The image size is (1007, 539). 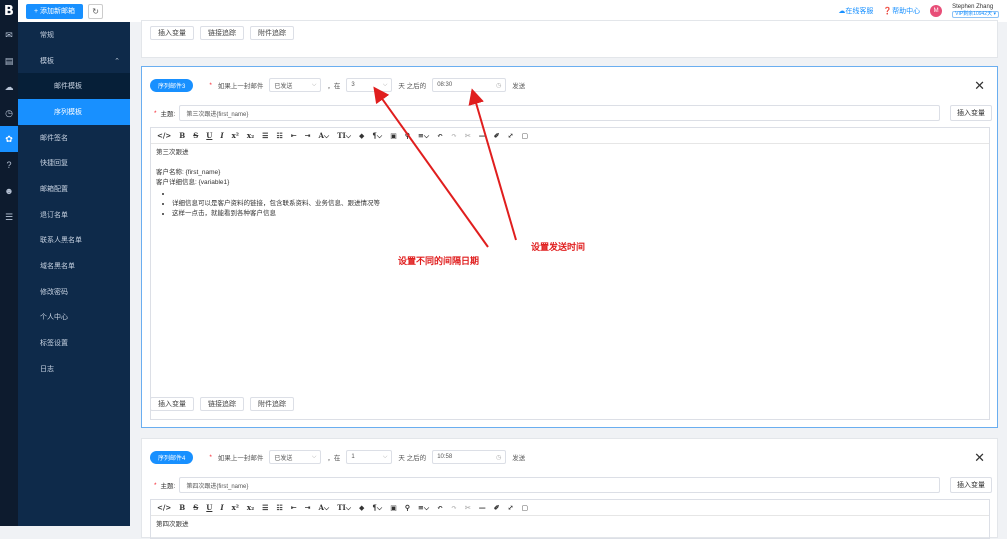 I want to click on sidebar-item-unsubscribe: 退订名单, so click(x=74, y=215).